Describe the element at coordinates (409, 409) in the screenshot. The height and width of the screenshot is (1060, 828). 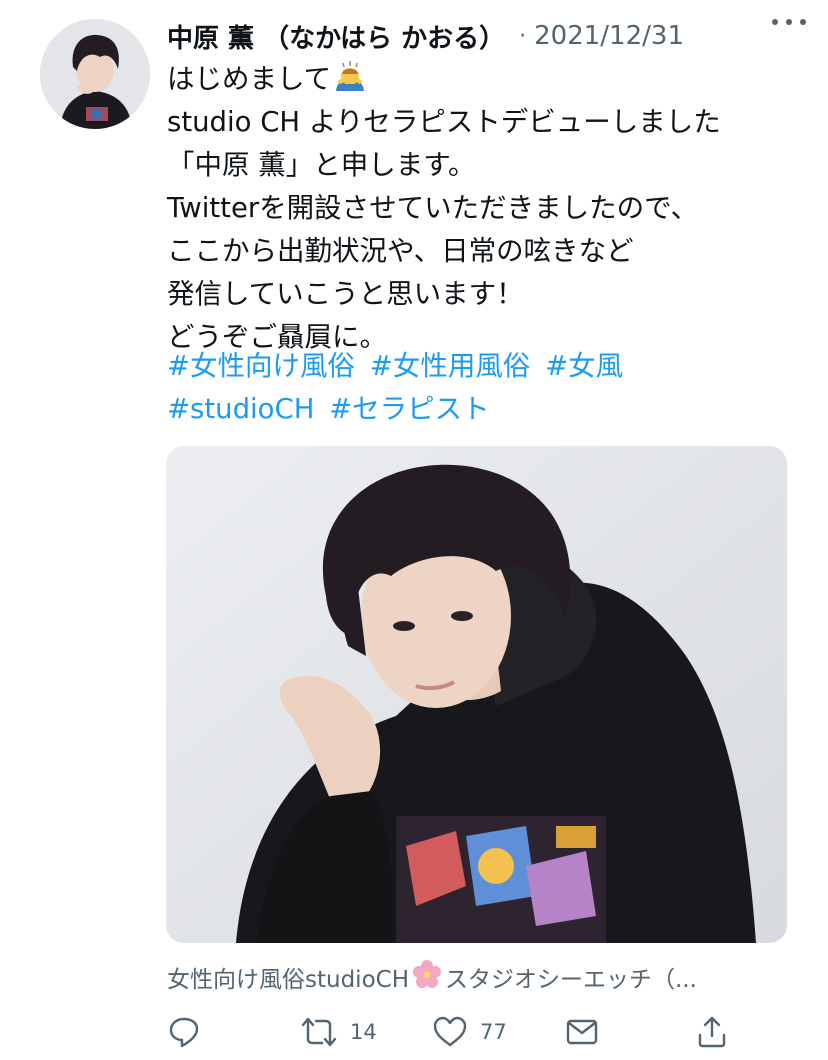
I see `hashtag-link: #セラピスト` at that location.